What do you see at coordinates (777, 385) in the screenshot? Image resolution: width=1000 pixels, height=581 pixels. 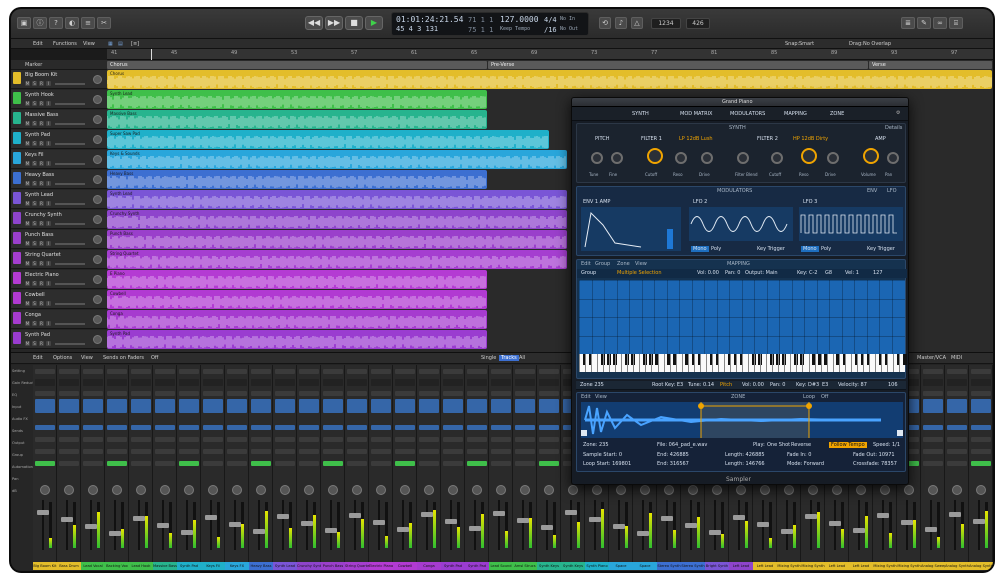 I see `zone-pan: Pan: 0` at bounding box center [777, 385].